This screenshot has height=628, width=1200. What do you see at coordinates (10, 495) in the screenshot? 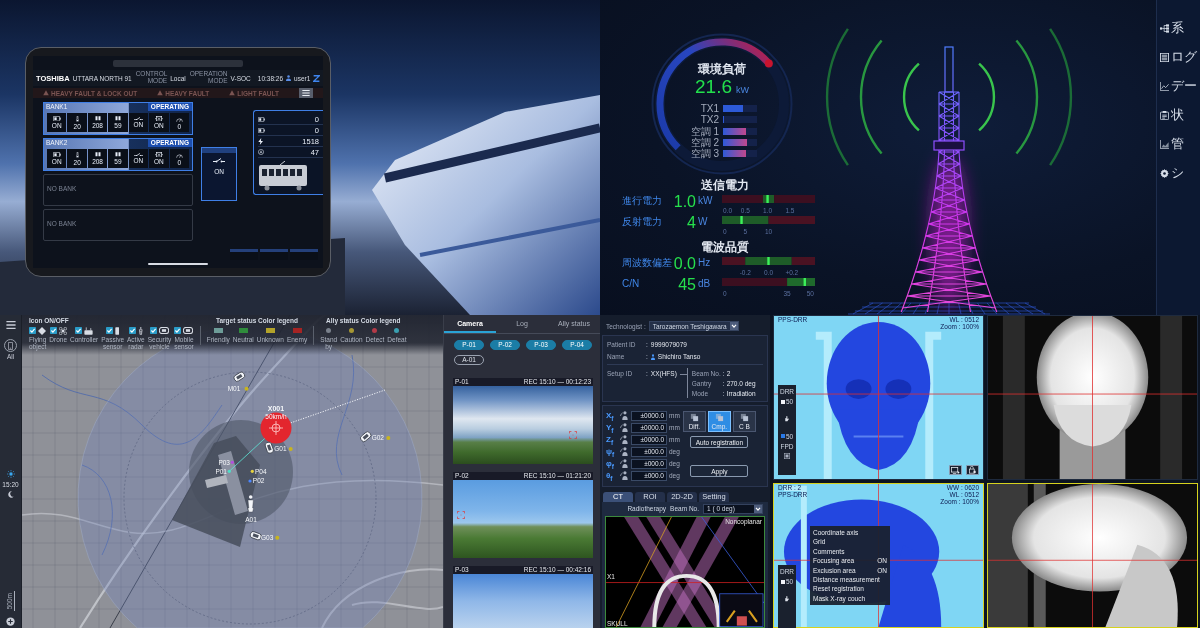
I see `moon-icon` at bounding box center [10, 495].